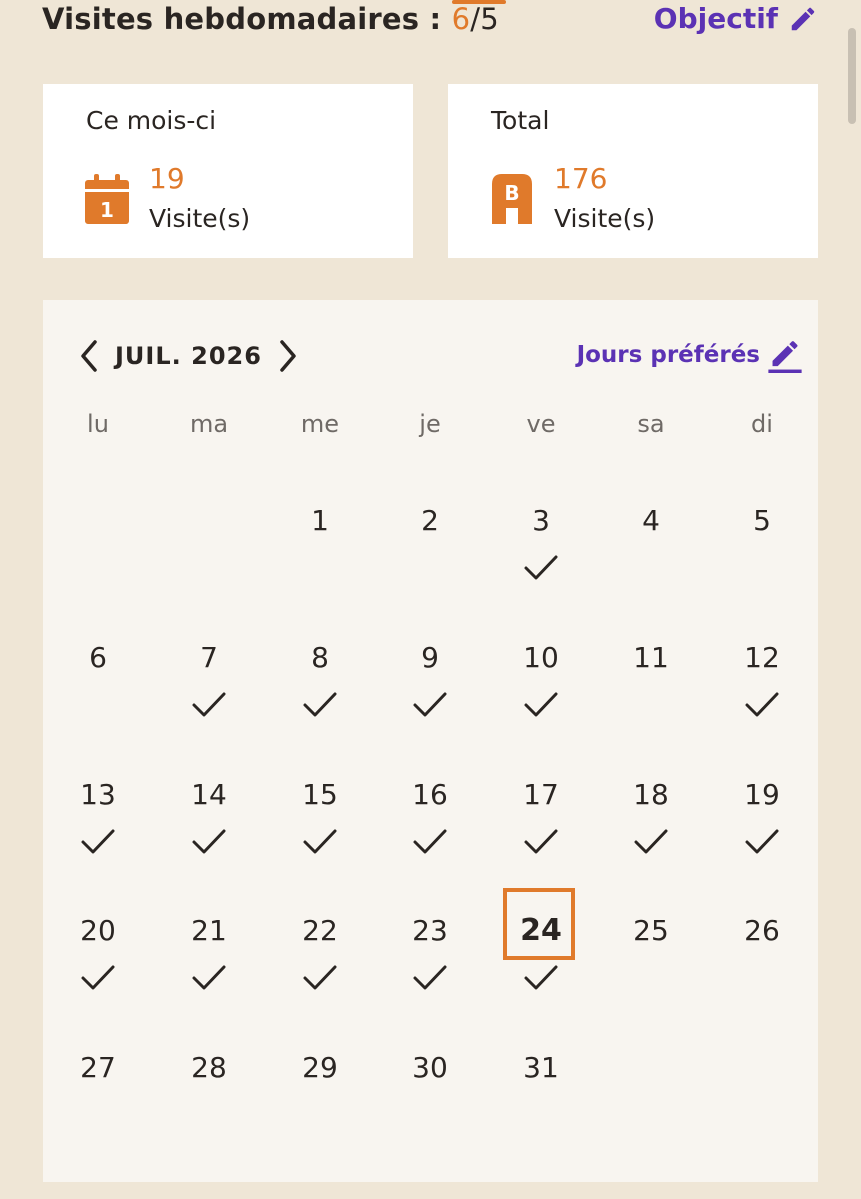 This screenshot has width=861, height=1199. What do you see at coordinates (209, 657) in the screenshot?
I see `day-number: 7` at bounding box center [209, 657].